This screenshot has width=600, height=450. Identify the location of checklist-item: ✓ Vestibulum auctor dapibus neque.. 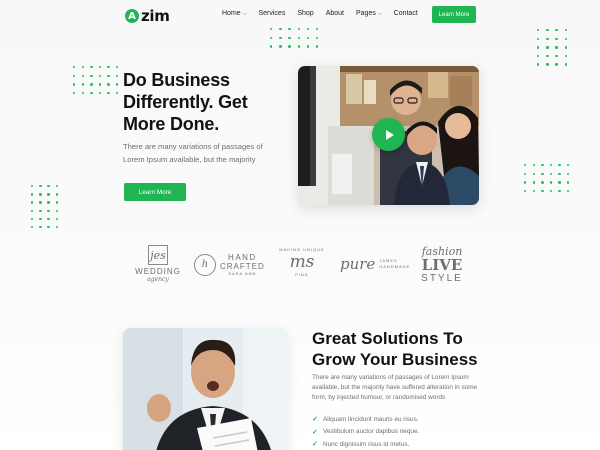
(397, 432).